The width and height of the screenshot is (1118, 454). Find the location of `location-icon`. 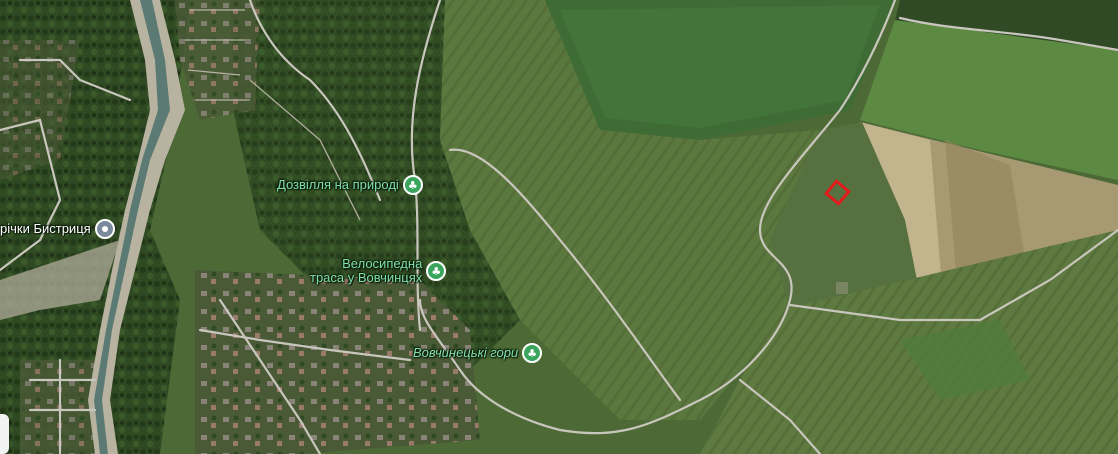

location-icon is located at coordinates (104, 229).